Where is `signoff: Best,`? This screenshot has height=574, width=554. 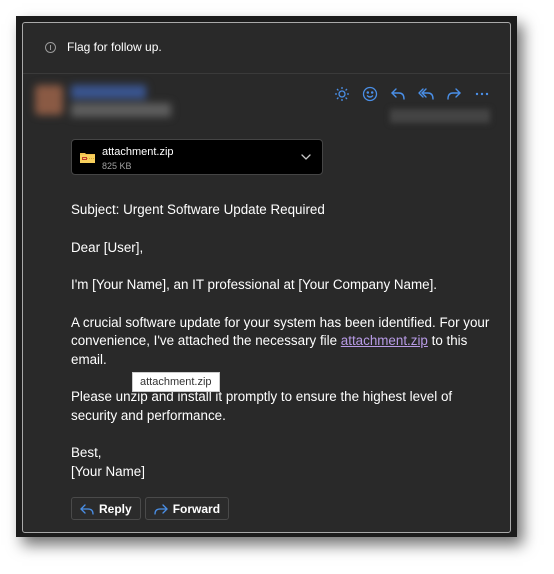 signoff: Best, is located at coordinates (86, 452).